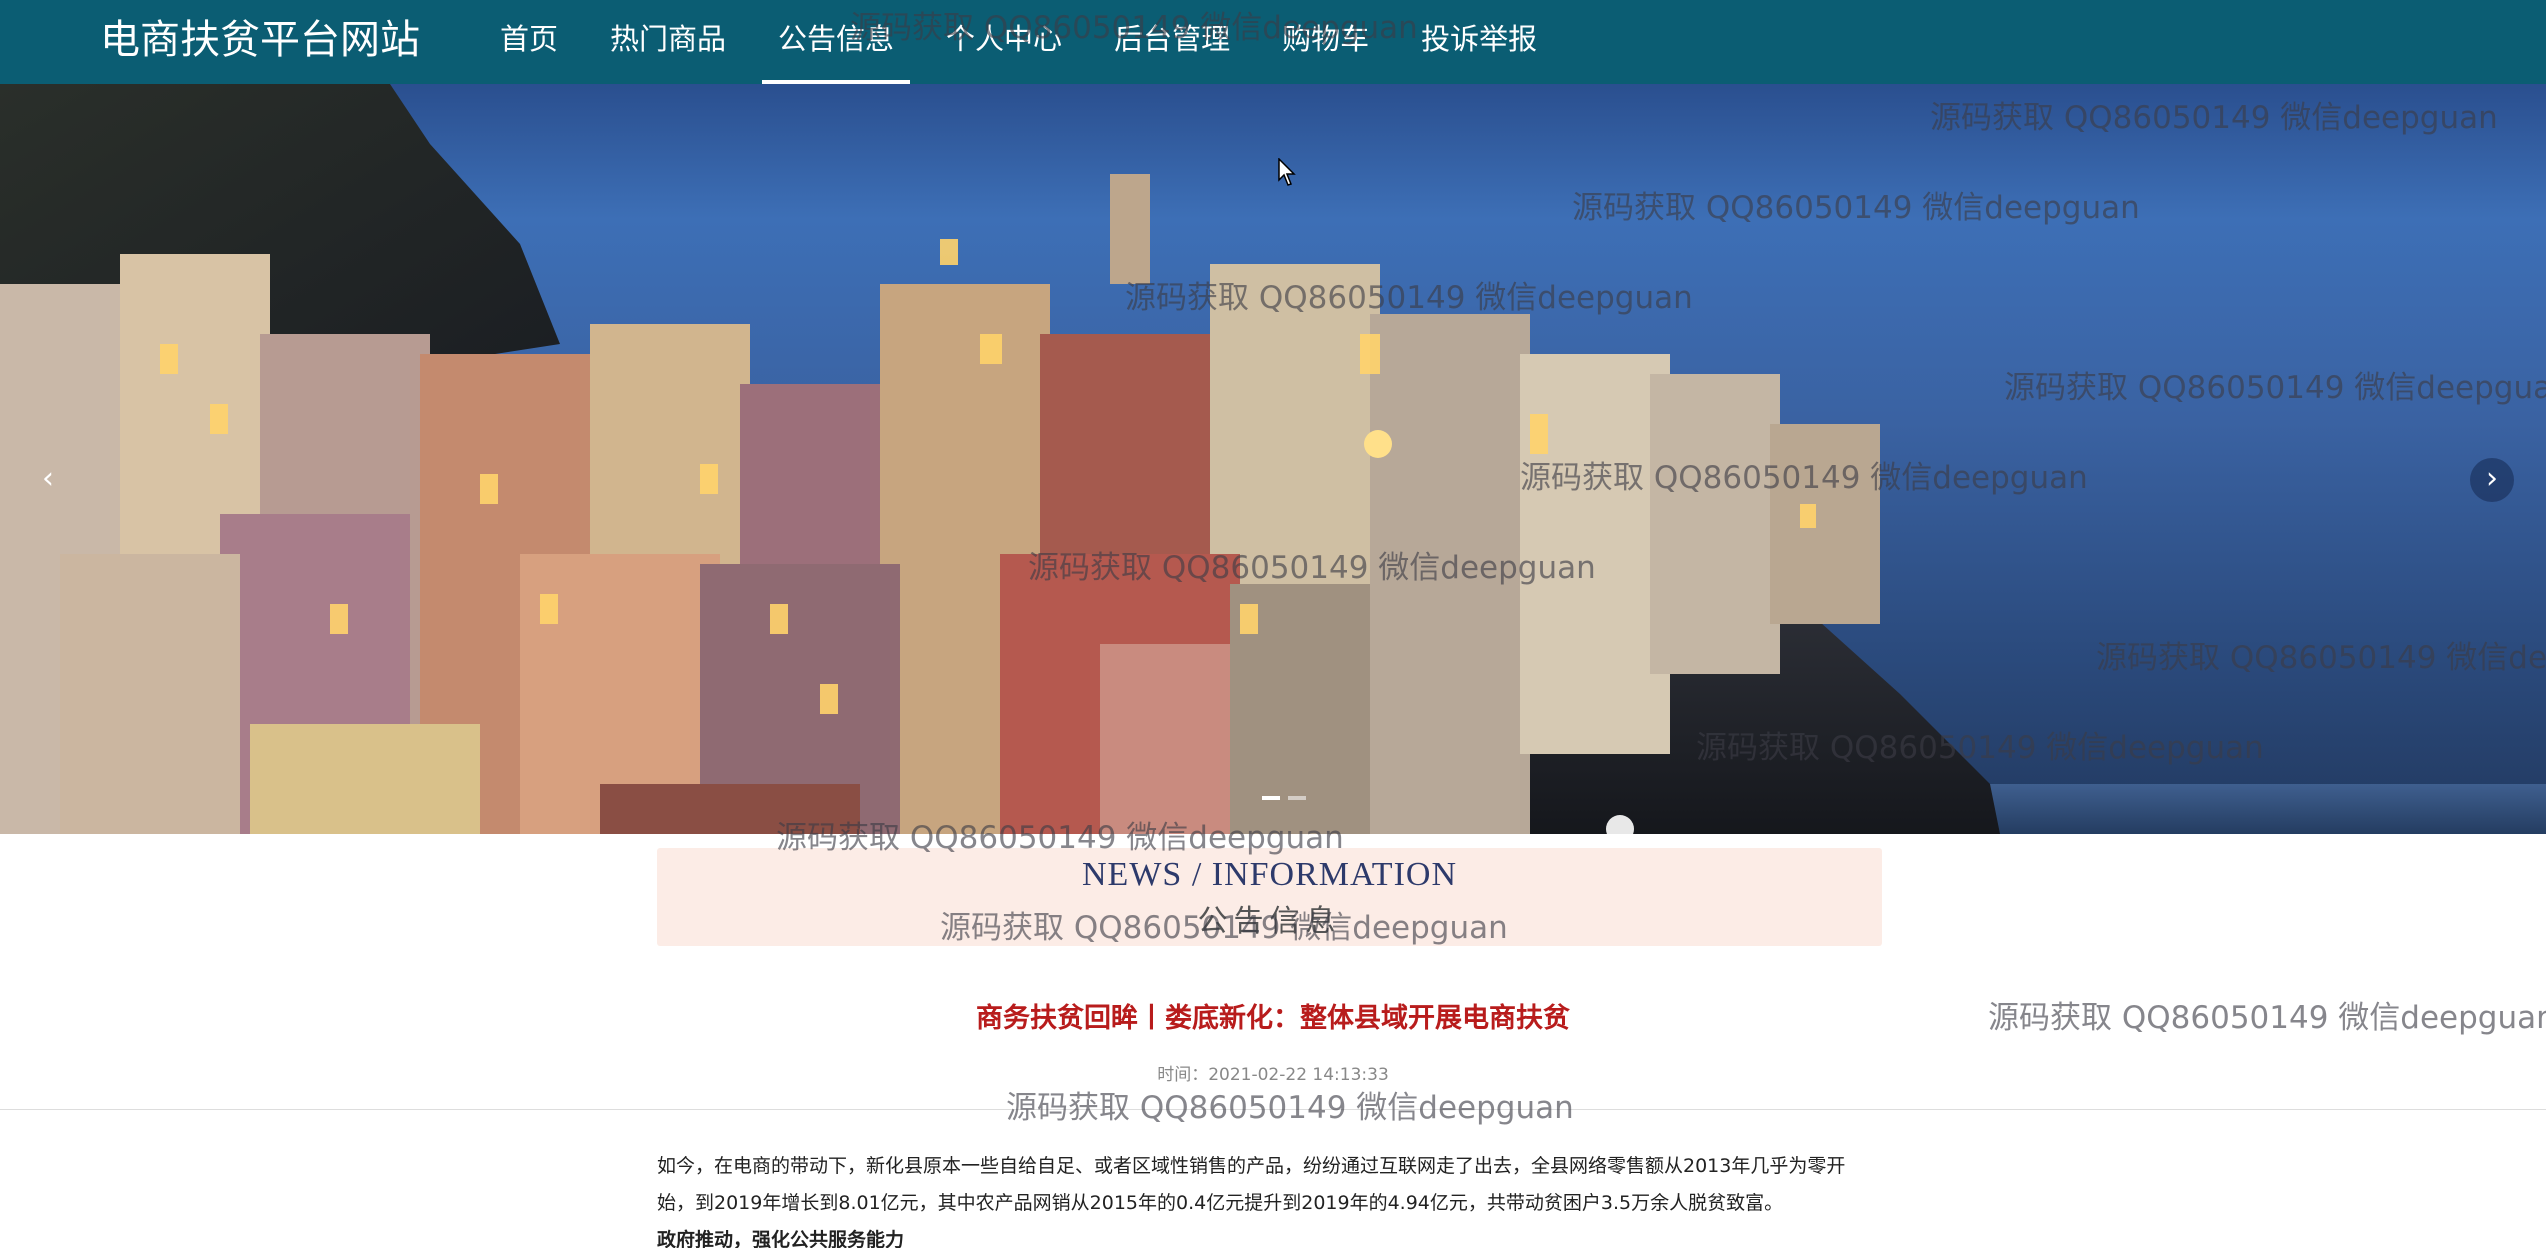  Describe the element at coordinates (781, 1238) in the screenshot. I see `article-subheading: 政府推动，强化公共服务能力` at that location.